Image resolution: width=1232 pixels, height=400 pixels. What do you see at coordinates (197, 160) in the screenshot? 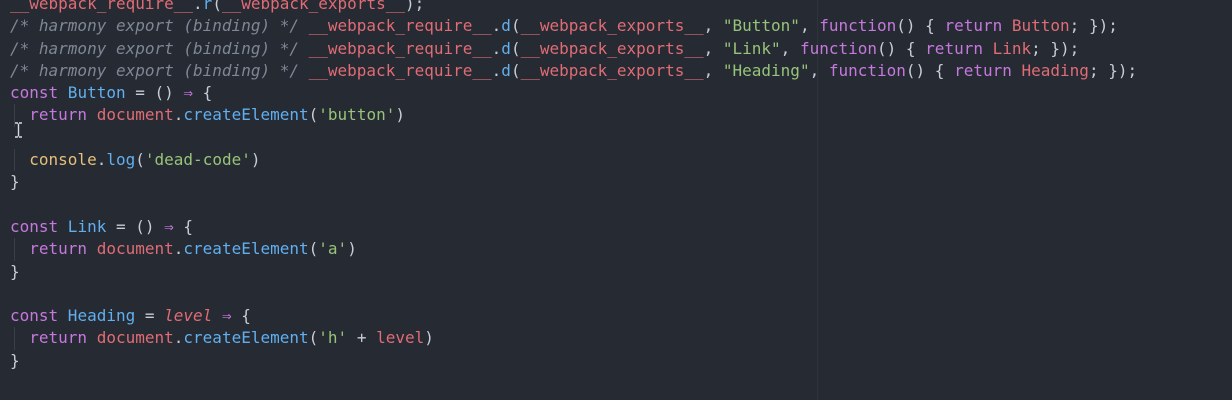
I see `code-token: 'dead-code'` at bounding box center [197, 160].